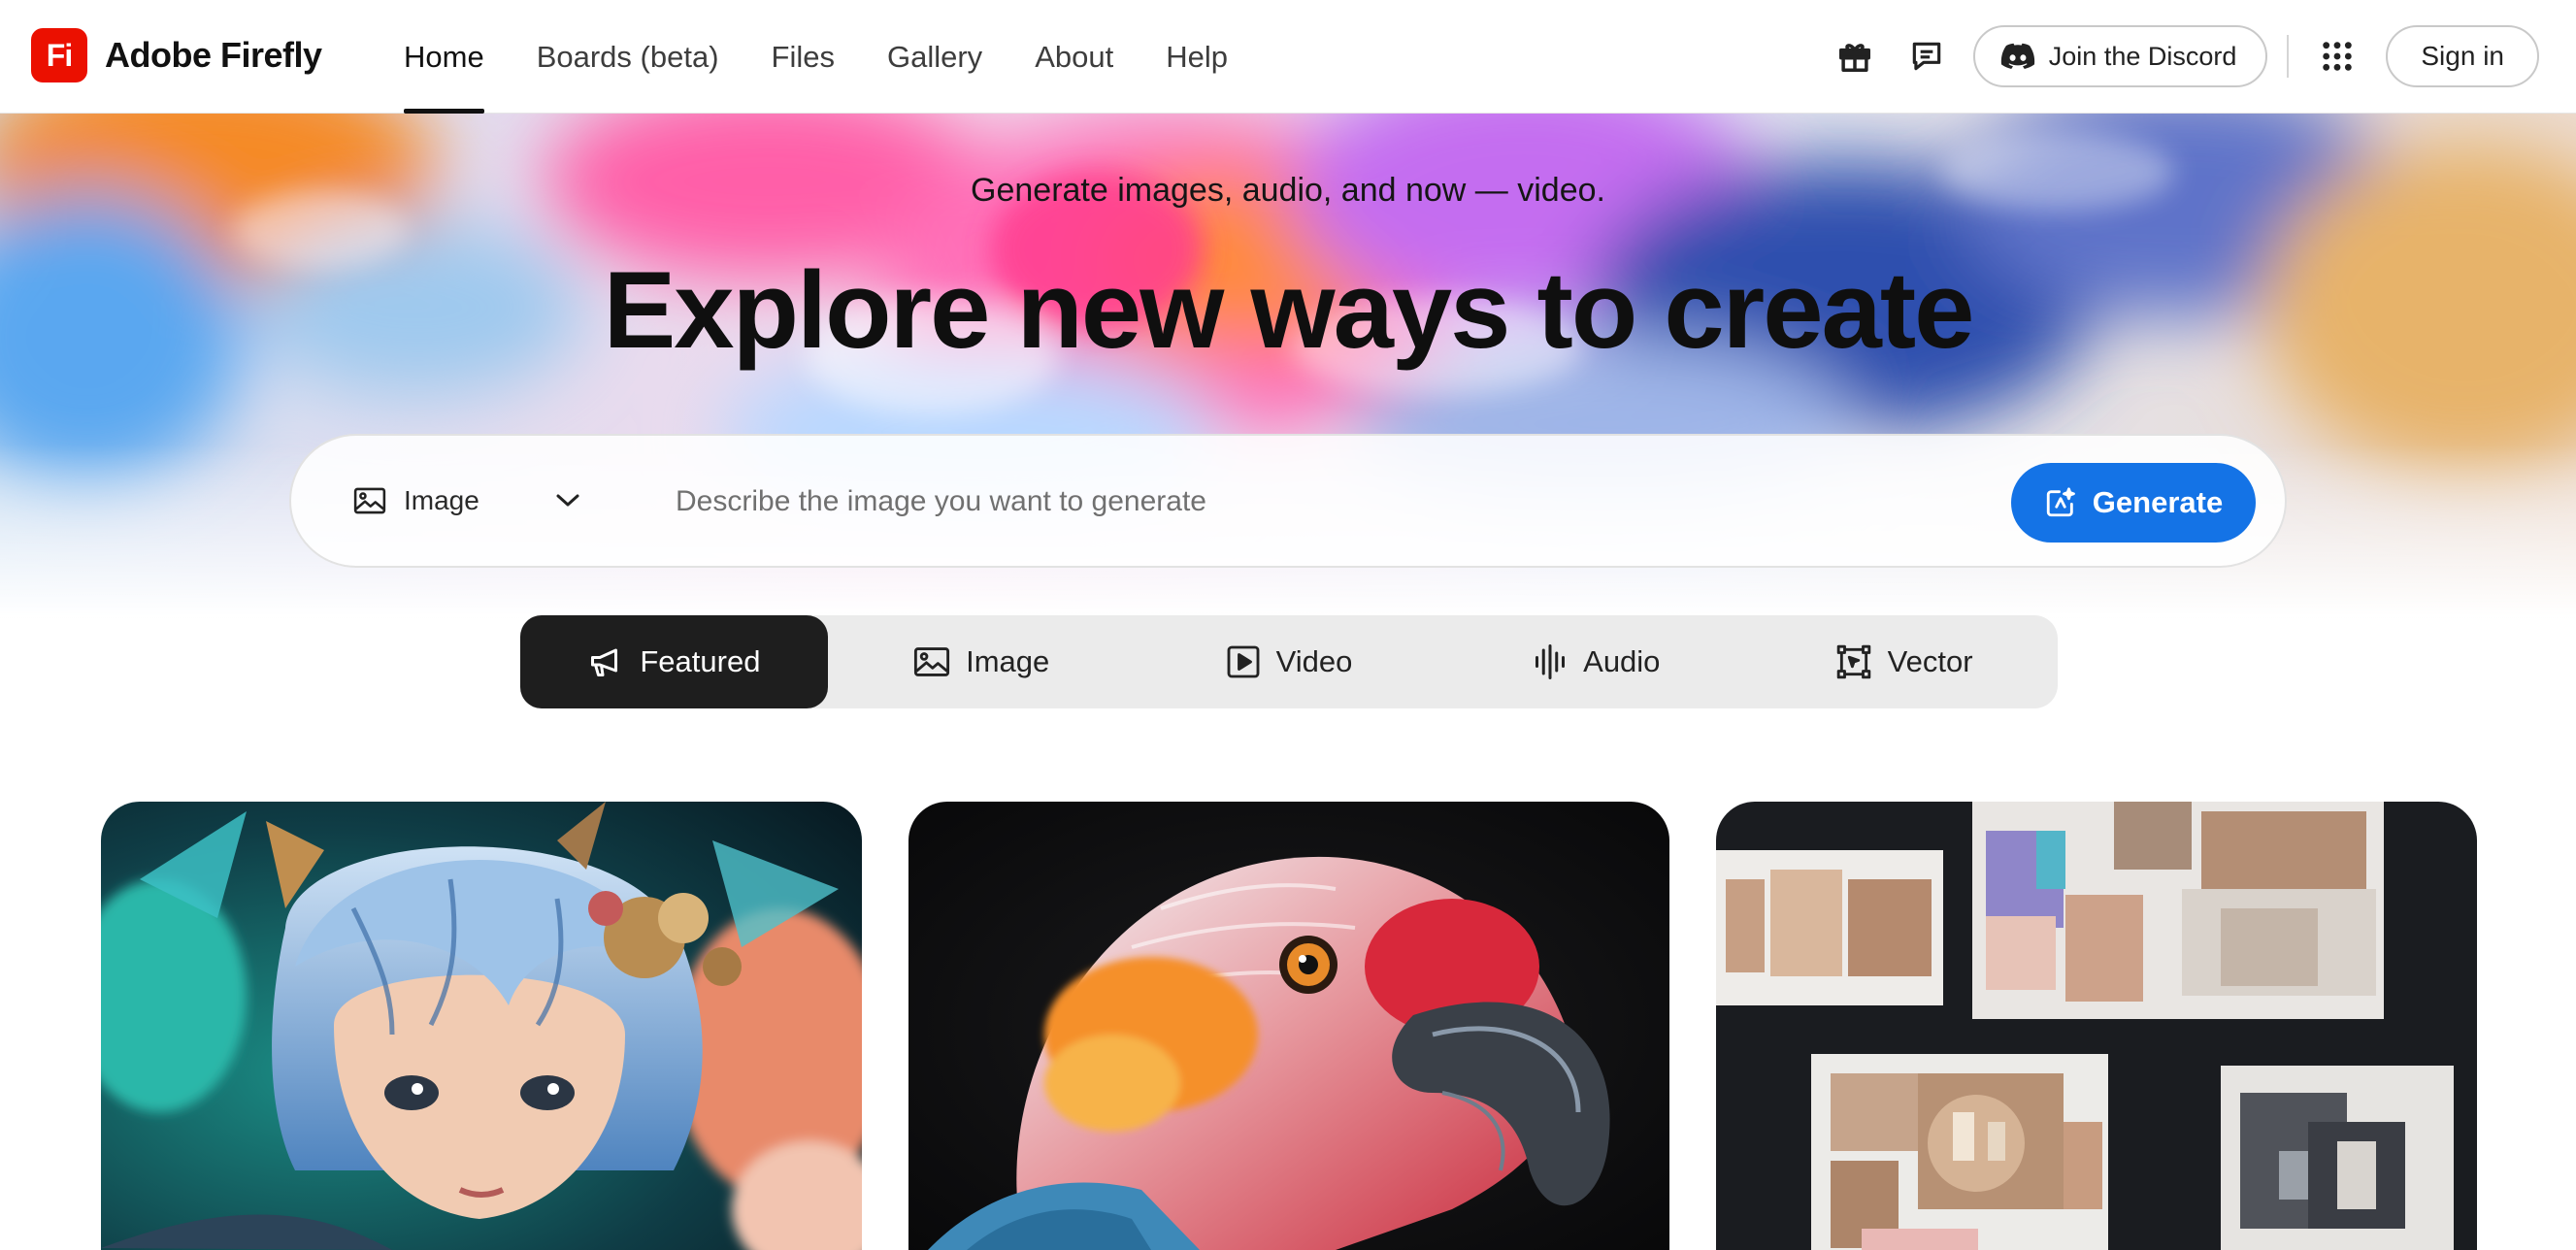  I want to click on generate-button: Generate, so click(2133, 503).